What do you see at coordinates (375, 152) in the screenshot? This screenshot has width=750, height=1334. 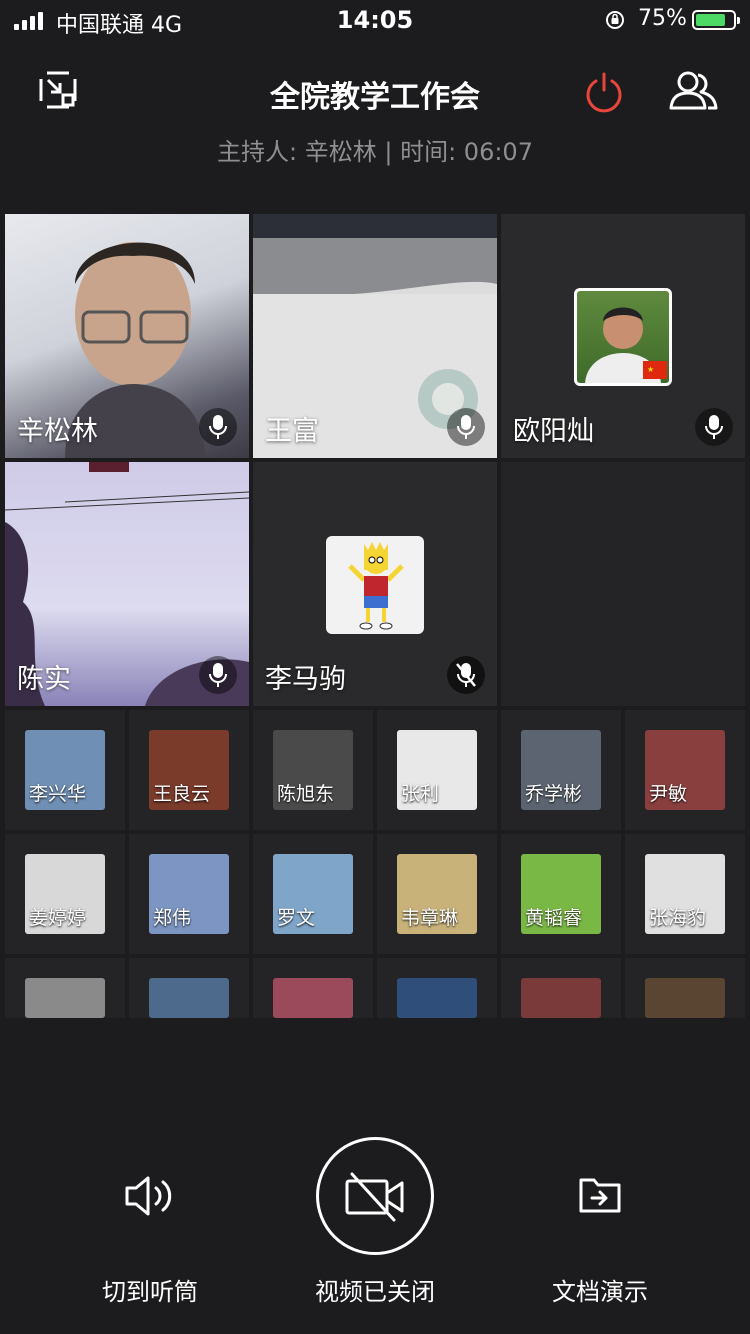 I see `host-and-duration: 主持人: 辛松林 | 时间: 06:07` at bounding box center [375, 152].